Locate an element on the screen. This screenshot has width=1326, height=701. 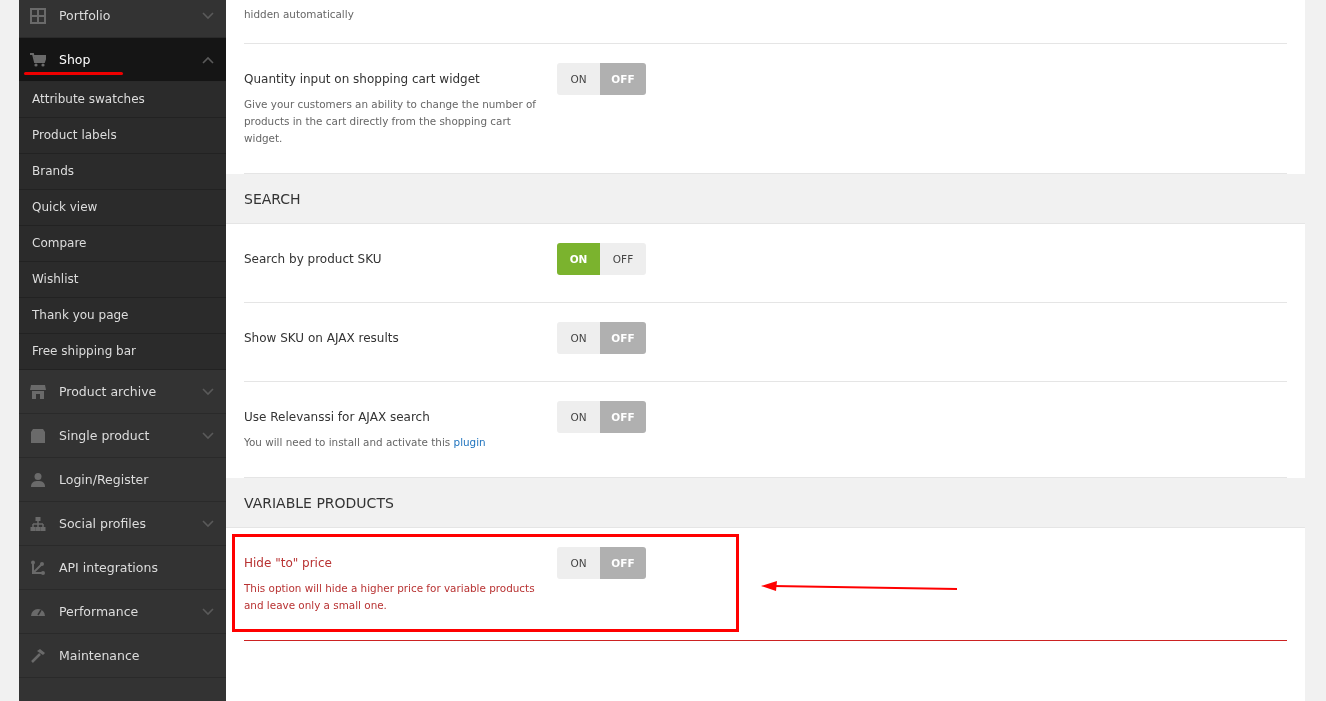
setting-title: Use Relevanssi for AJAX search is located at coordinates (337, 417).